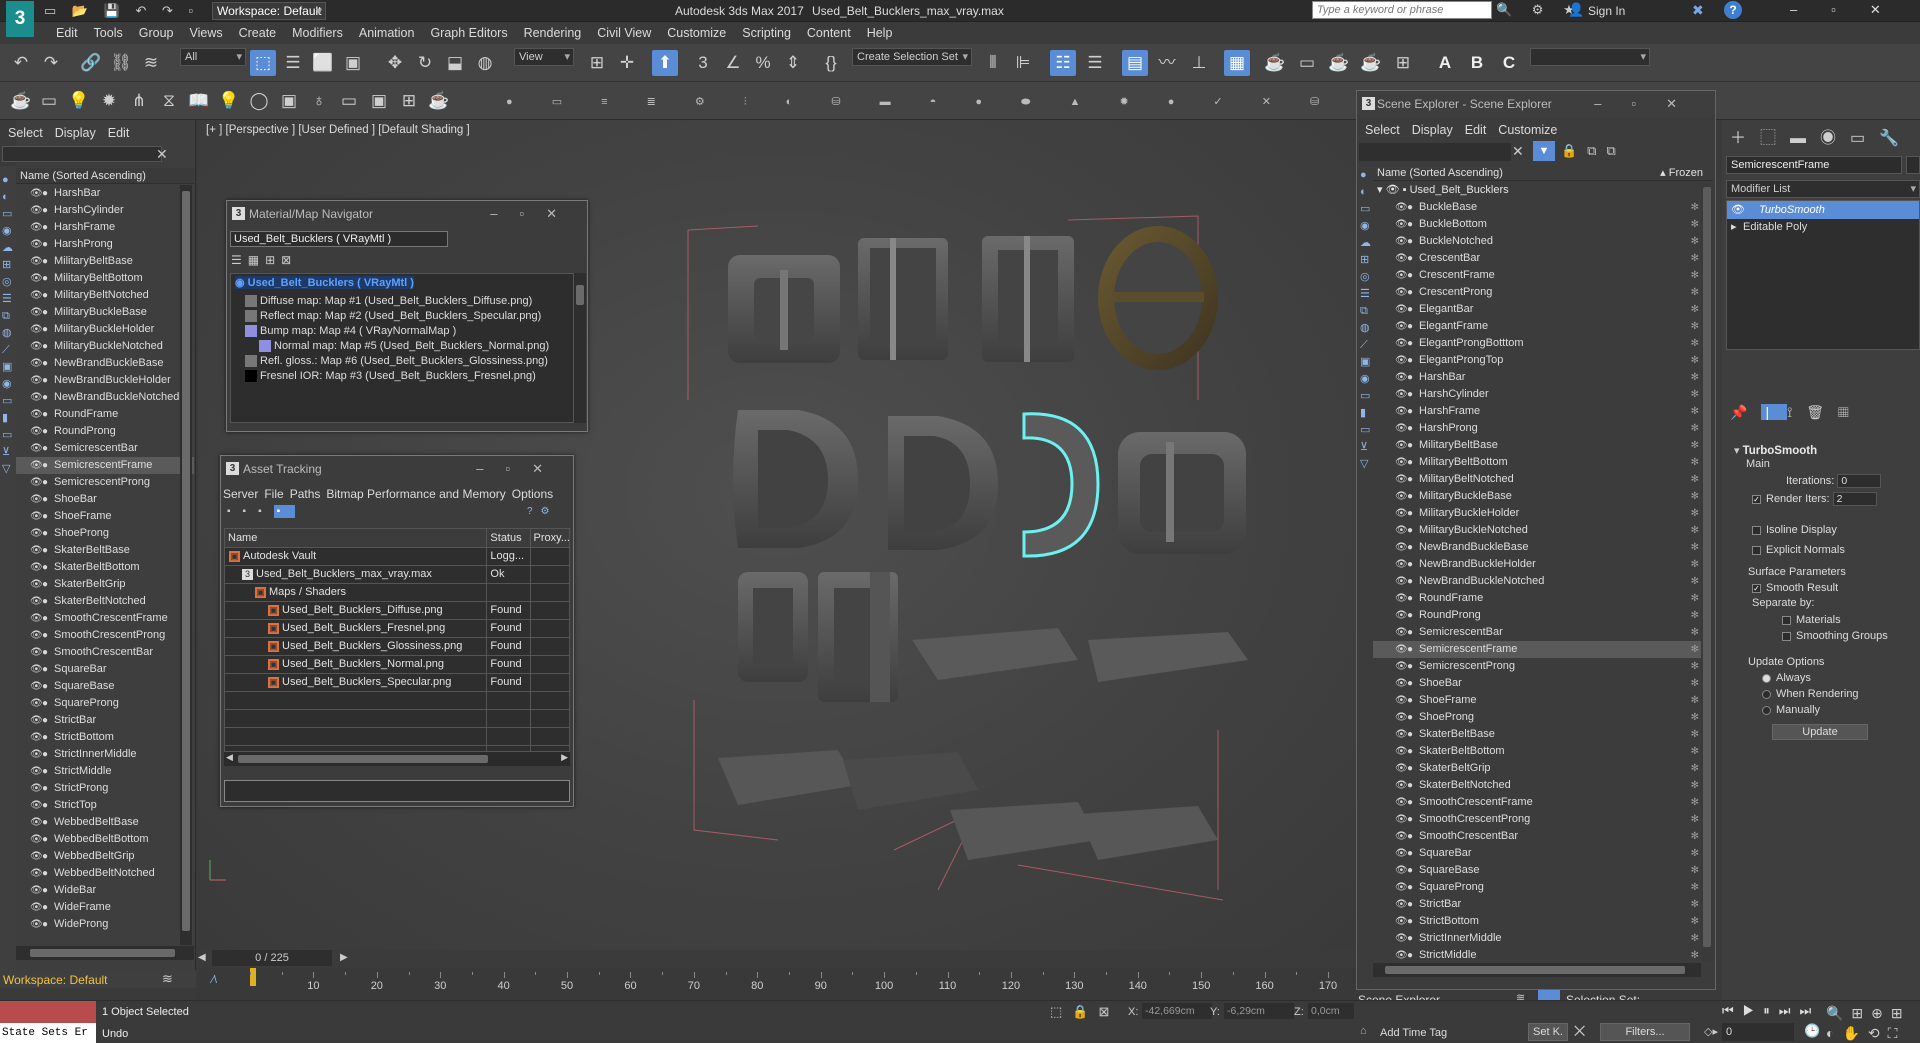 This screenshot has width=1920, height=1043. Describe the element at coordinates (1859, 481) in the screenshot. I see `iterations-spinner: 0` at that location.